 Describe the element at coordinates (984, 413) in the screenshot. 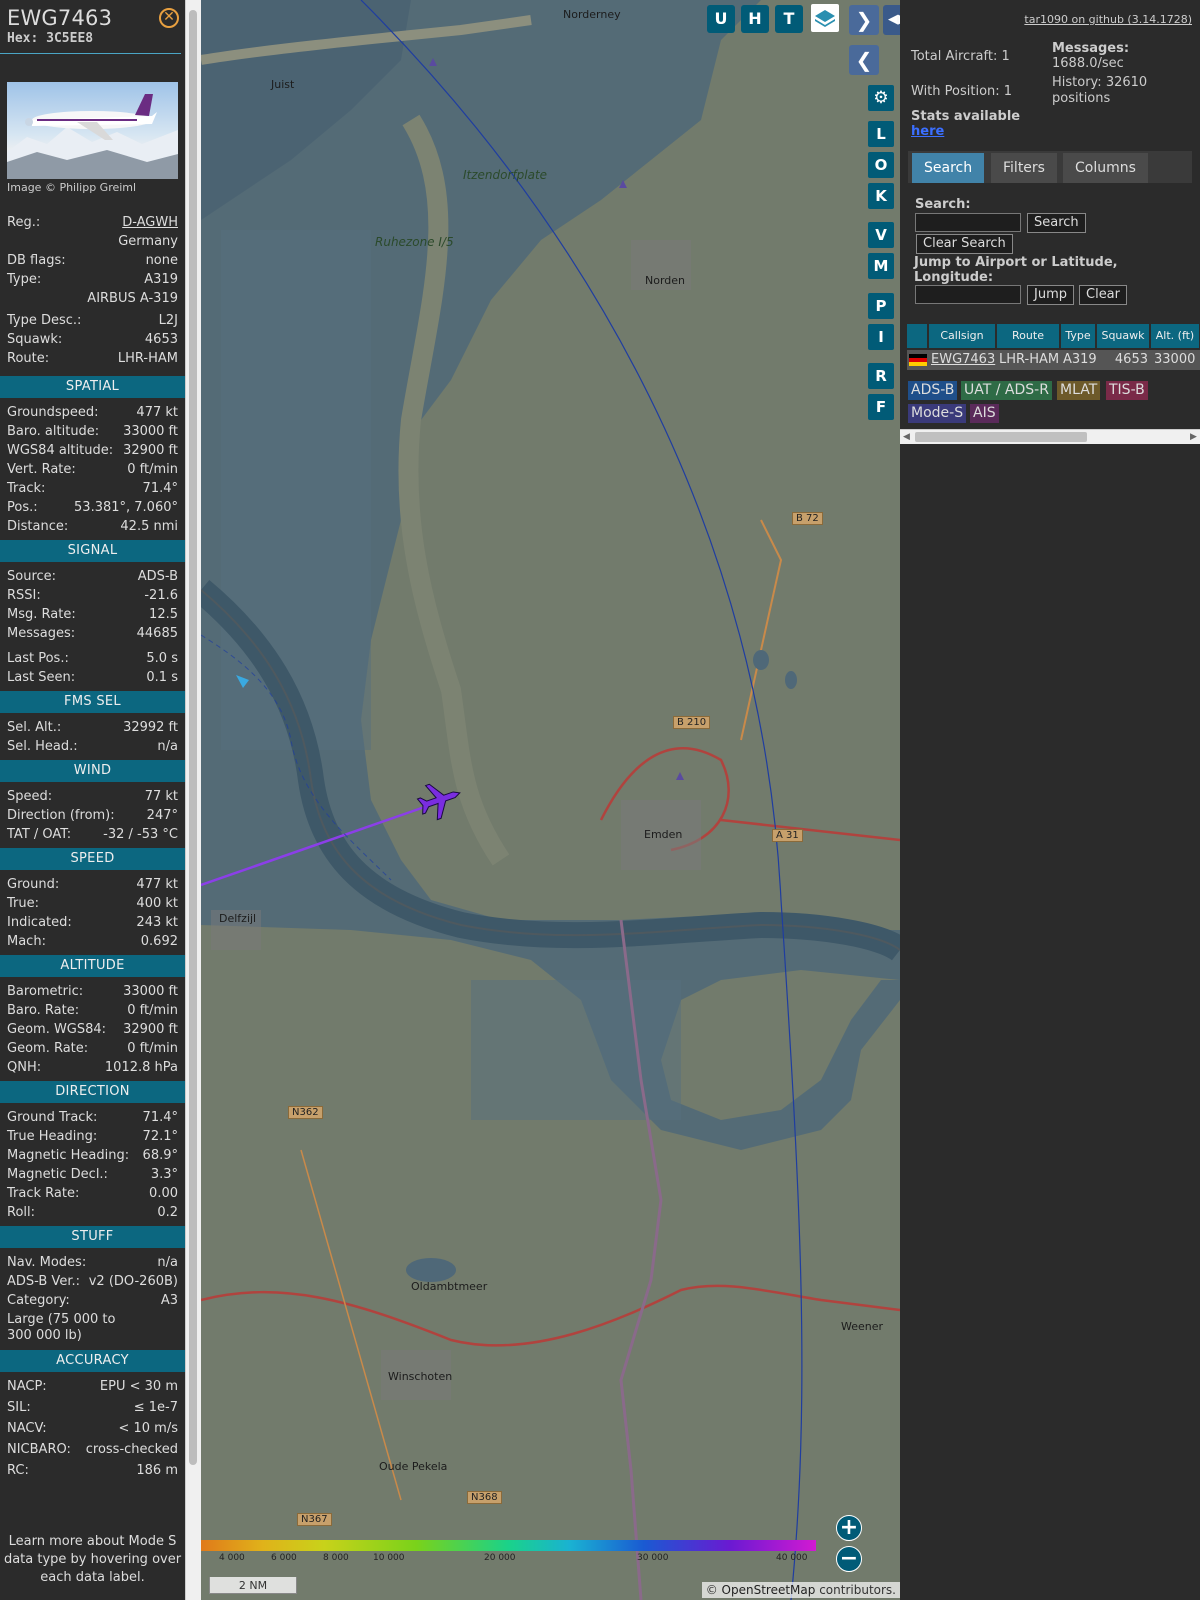

I see `legend-ais: AIS` at that location.